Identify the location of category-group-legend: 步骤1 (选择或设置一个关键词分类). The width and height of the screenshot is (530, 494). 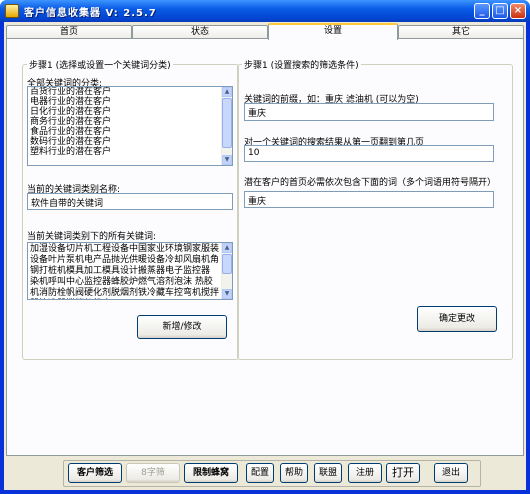
(100, 66).